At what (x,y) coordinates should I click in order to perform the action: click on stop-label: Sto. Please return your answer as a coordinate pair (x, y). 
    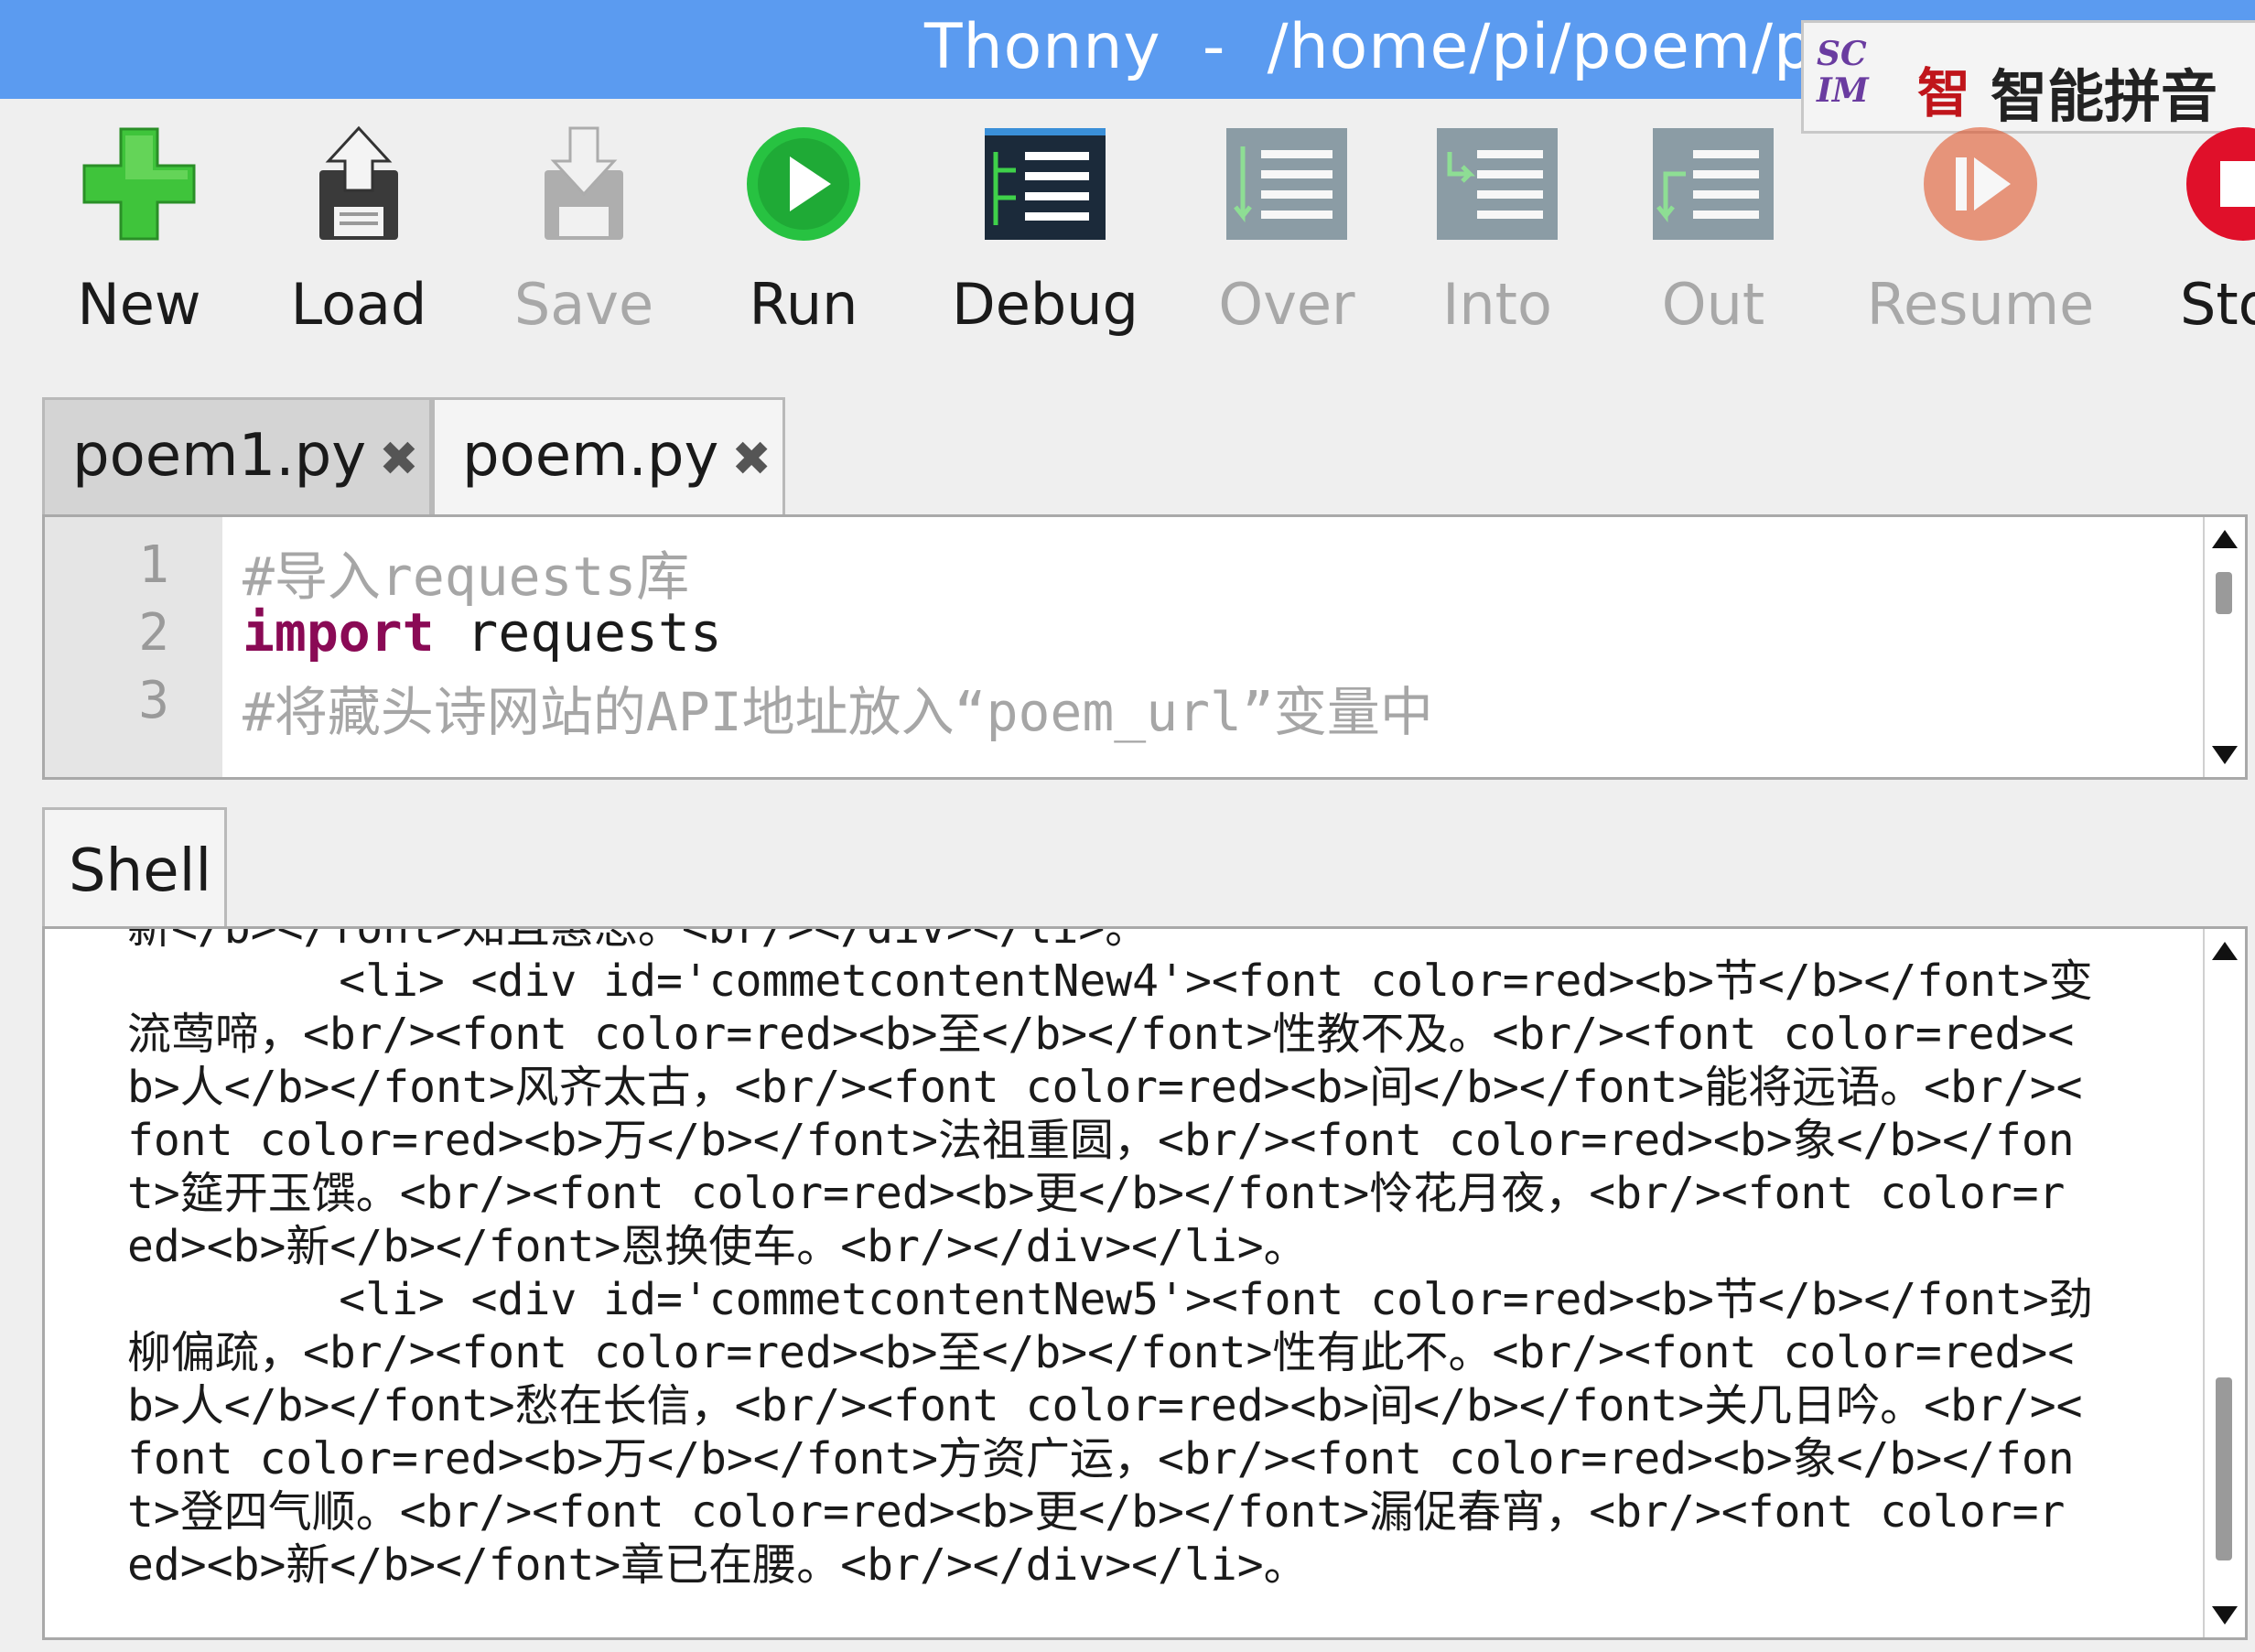
    Looking at the image, I should click on (2217, 304).